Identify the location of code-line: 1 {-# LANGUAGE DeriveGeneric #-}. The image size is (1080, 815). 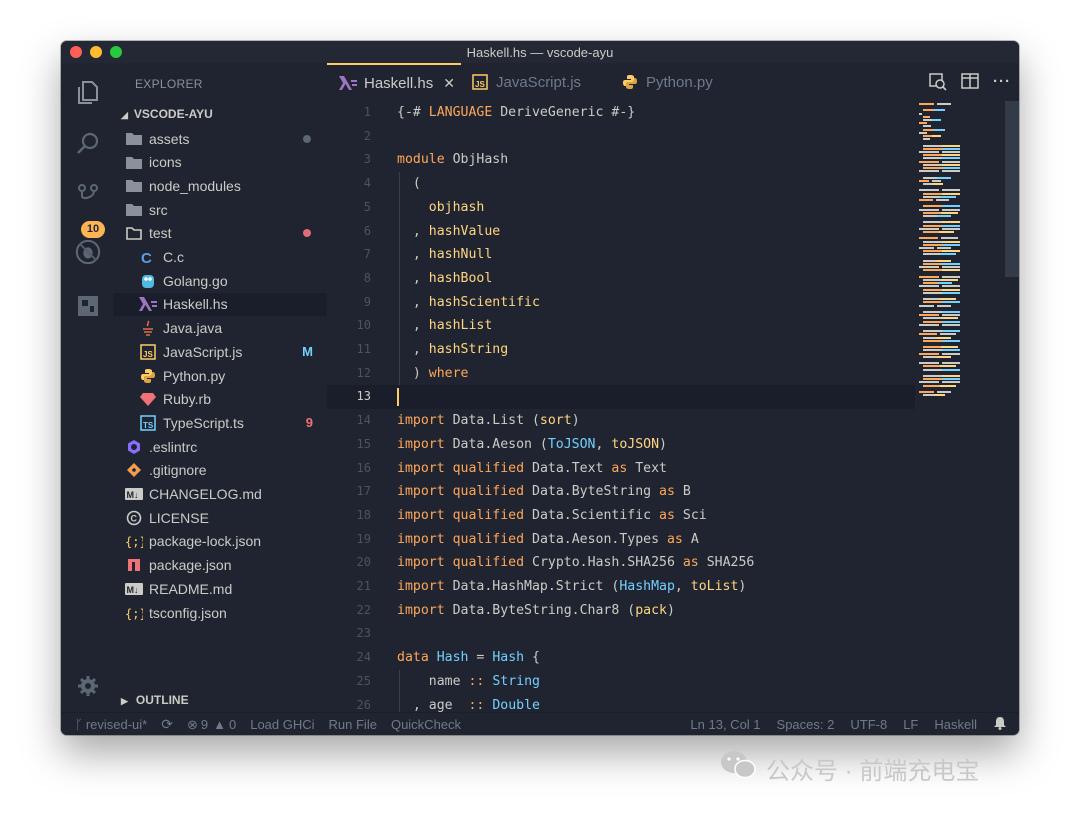
(621, 113).